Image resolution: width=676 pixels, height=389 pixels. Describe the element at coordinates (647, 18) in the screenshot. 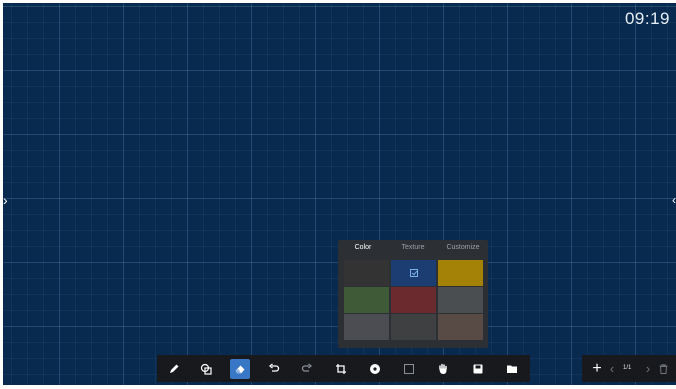

I see `clock: 09:19` at that location.